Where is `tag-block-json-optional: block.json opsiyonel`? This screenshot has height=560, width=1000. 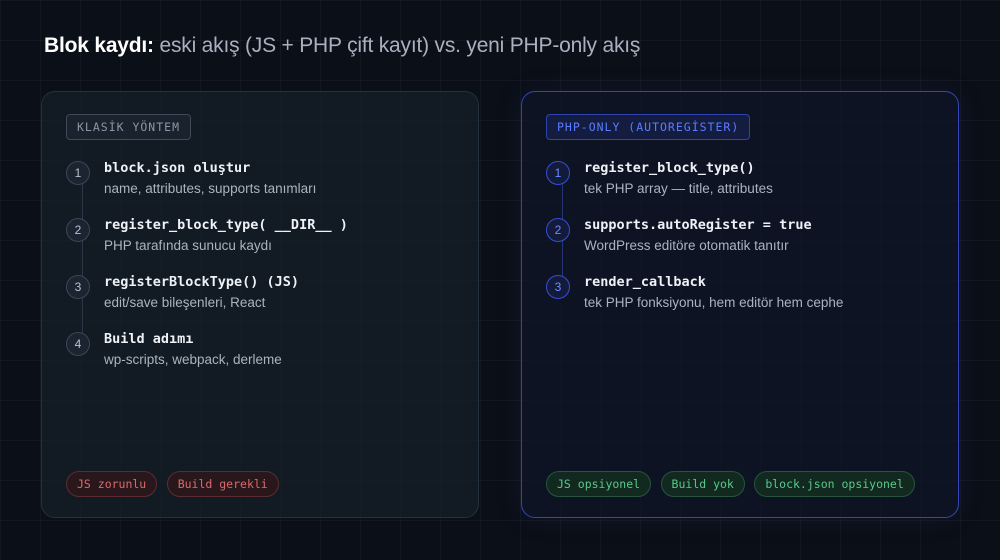 tag-block-json-optional: block.json opsiyonel is located at coordinates (834, 484).